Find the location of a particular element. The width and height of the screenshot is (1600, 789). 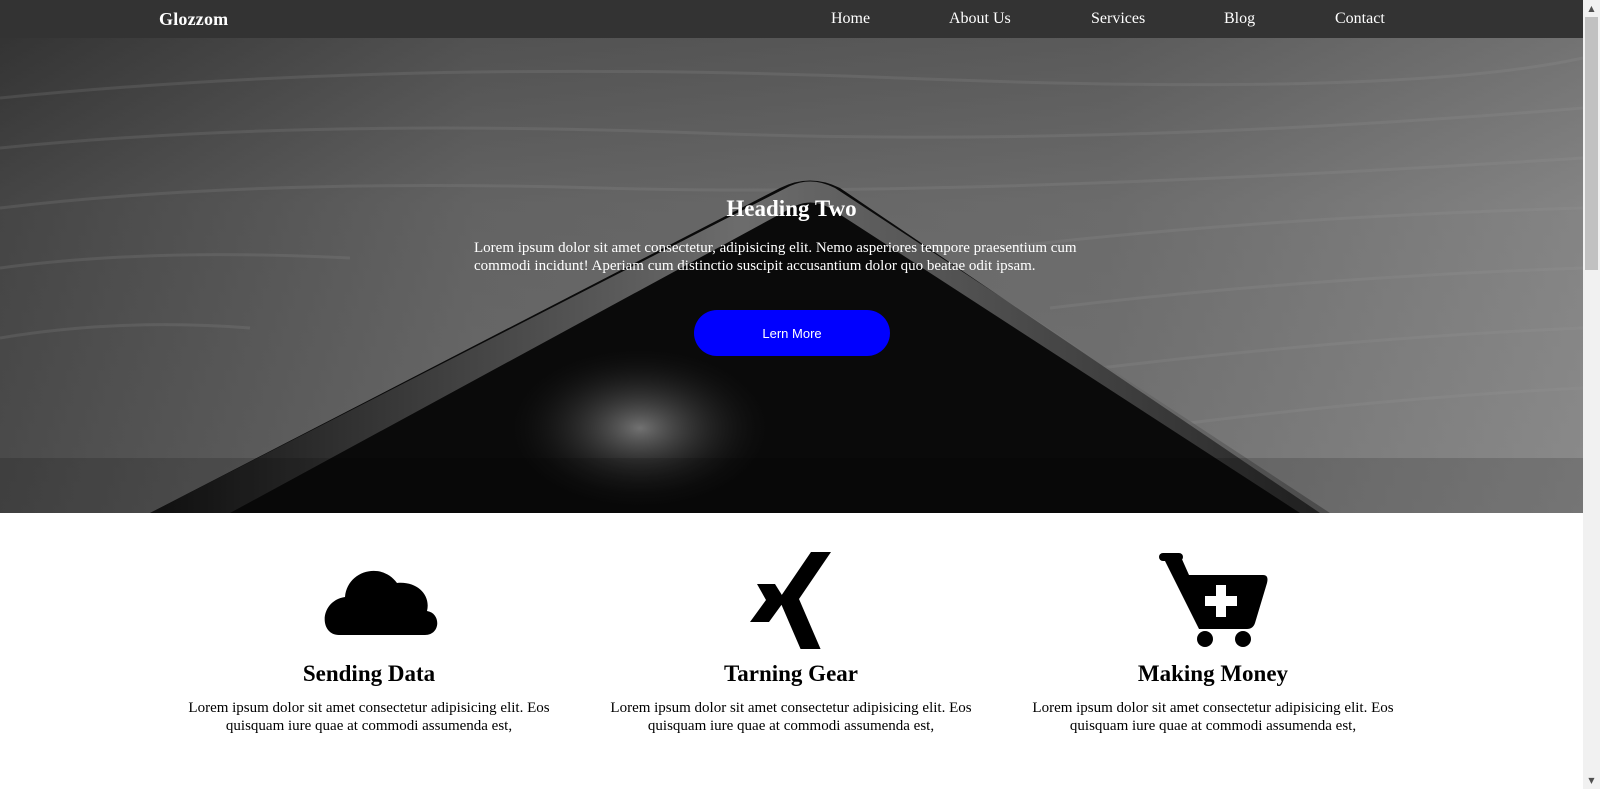

nav-link-contact: Contact is located at coordinates (1360, 19).